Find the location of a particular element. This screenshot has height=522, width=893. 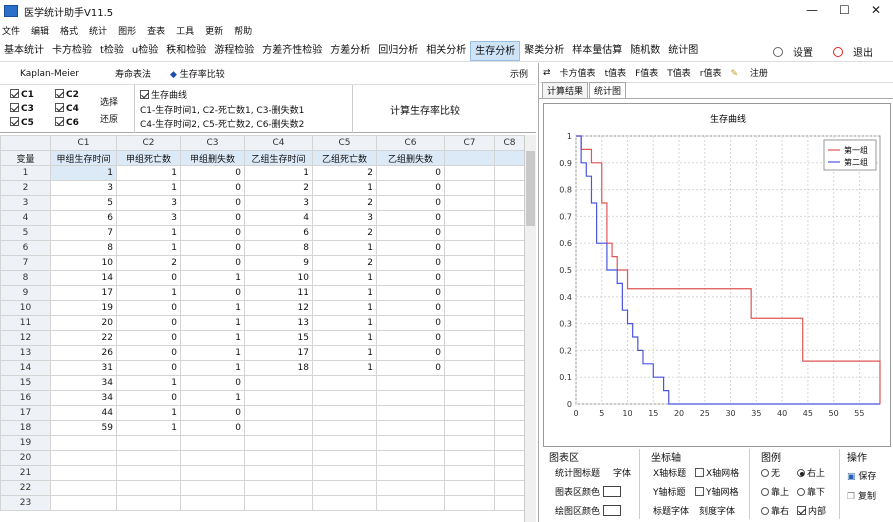

table-cell: 13 is located at coordinates (278, 323).